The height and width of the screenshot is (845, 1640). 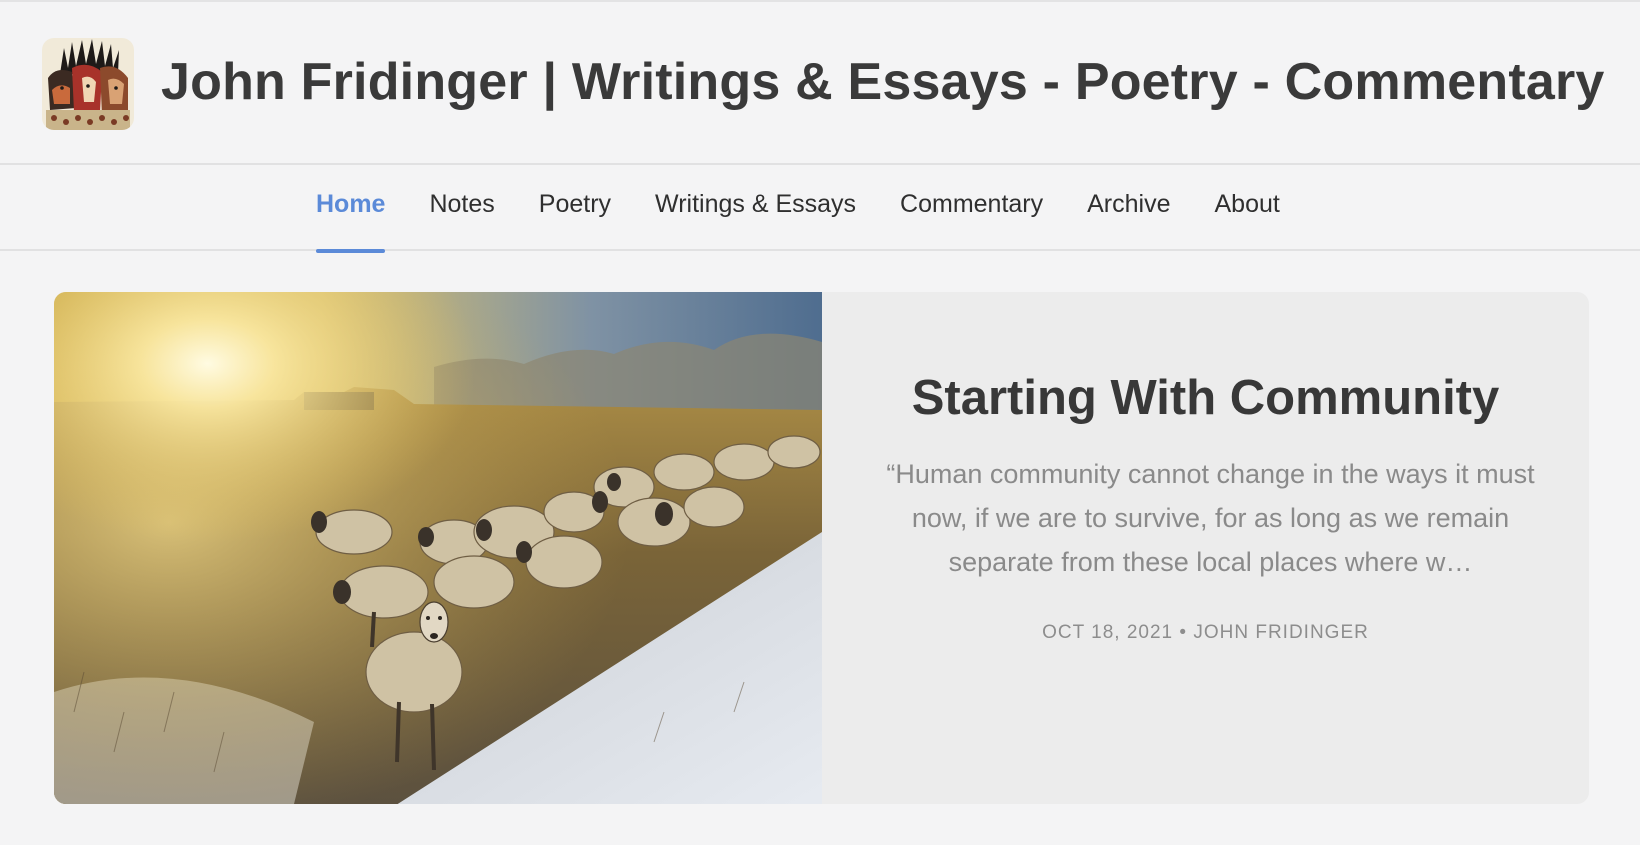 What do you see at coordinates (1281, 632) in the screenshot?
I see `post-author: JOHN FRIDINGER` at bounding box center [1281, 632].